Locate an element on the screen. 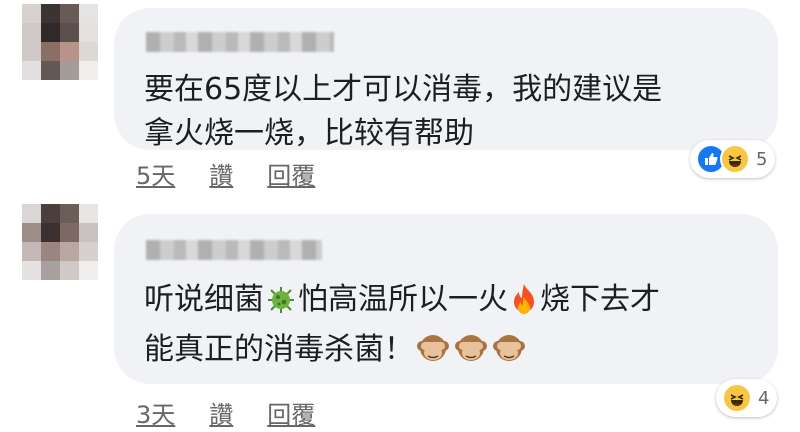  comment-text: 要在65度以上才可以消毒，我的建议是 拿火烧一烧，比较有帮助 is located at coordinates (403, 111).